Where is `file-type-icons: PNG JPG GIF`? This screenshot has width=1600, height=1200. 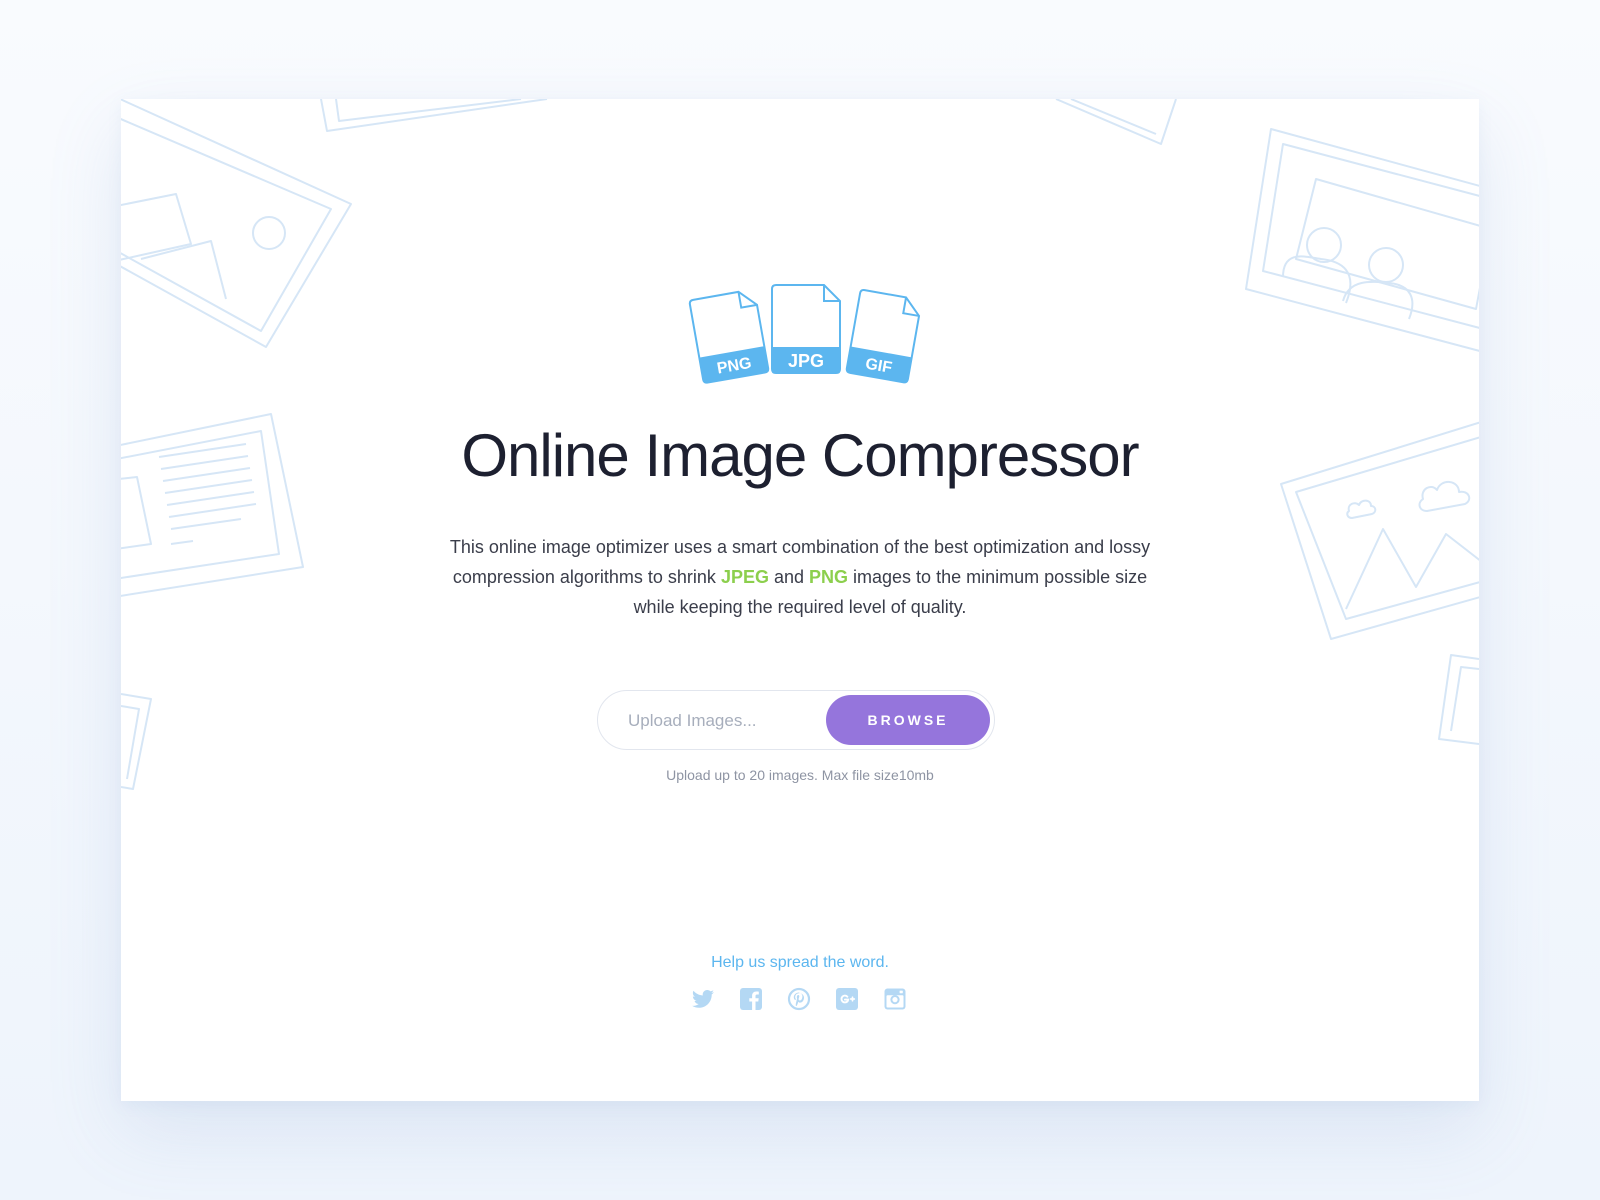 file-type-icons: PNG JPG GIF is located at coordinates (804, 334).